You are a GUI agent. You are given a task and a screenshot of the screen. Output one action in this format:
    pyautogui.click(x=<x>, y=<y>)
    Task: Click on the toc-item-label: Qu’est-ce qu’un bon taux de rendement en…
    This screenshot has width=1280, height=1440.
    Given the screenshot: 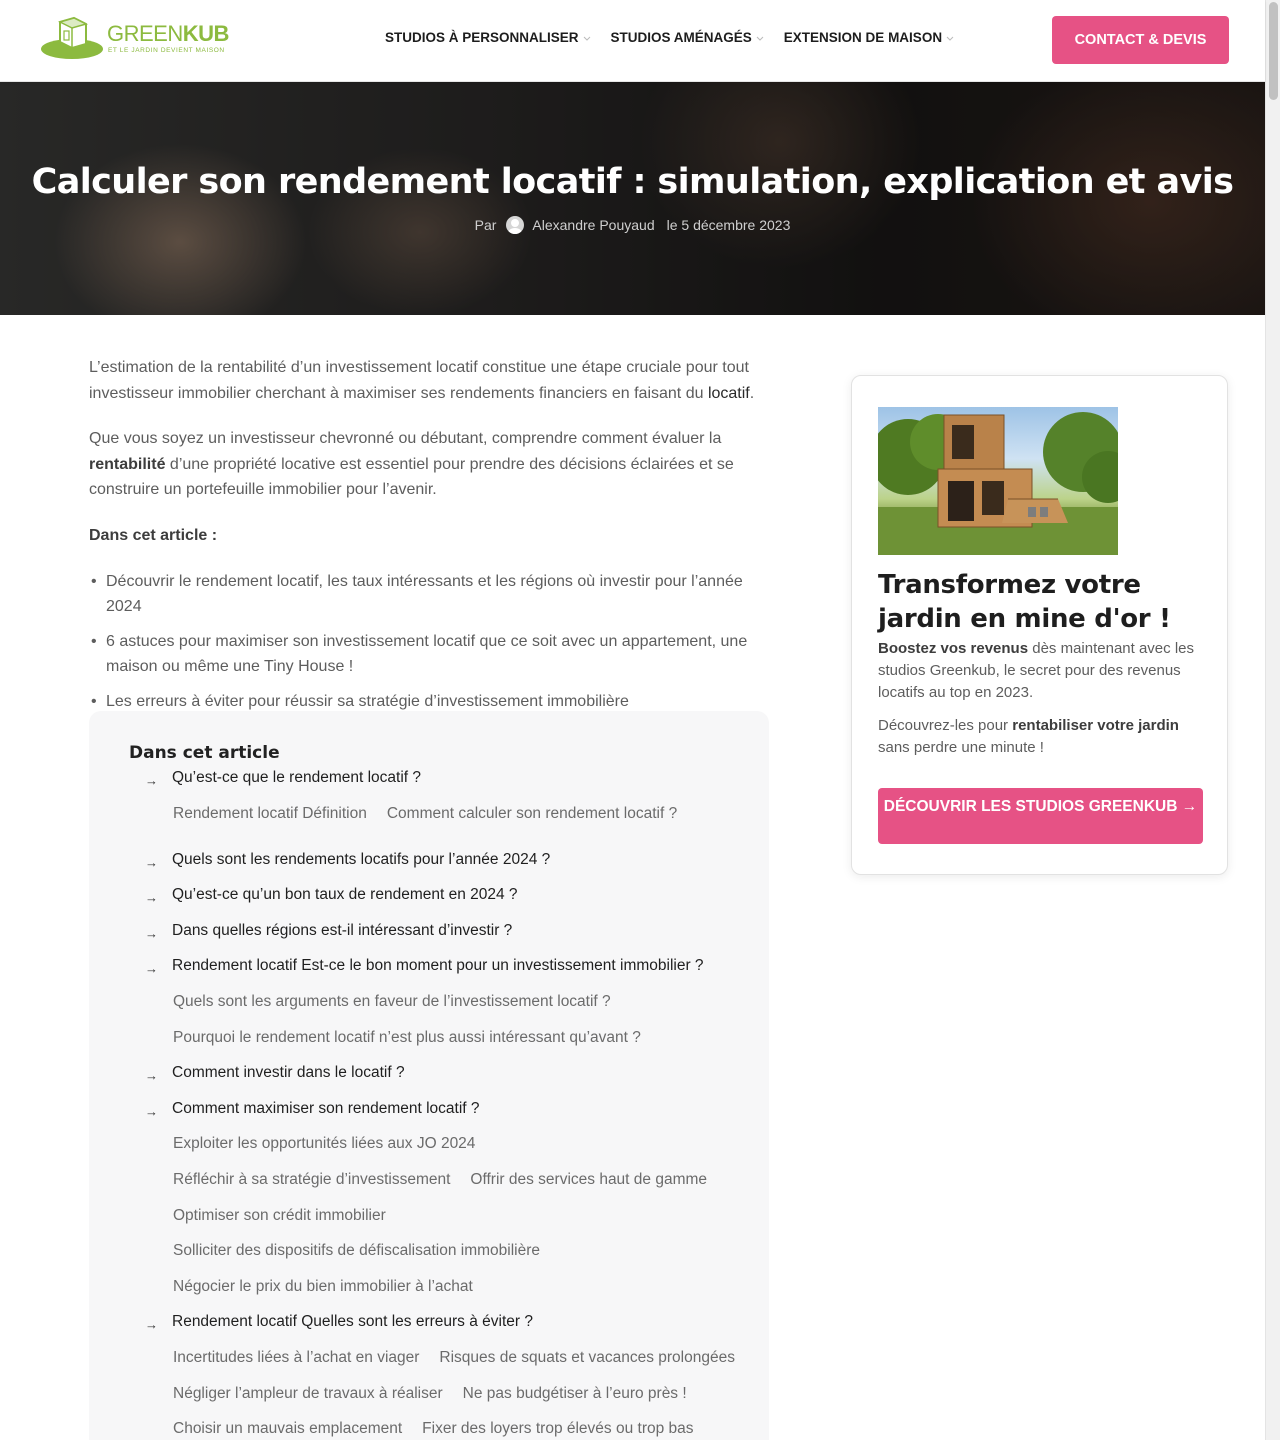 What is the action you would take?
    pyautogui.click(x=345, y=894)
    